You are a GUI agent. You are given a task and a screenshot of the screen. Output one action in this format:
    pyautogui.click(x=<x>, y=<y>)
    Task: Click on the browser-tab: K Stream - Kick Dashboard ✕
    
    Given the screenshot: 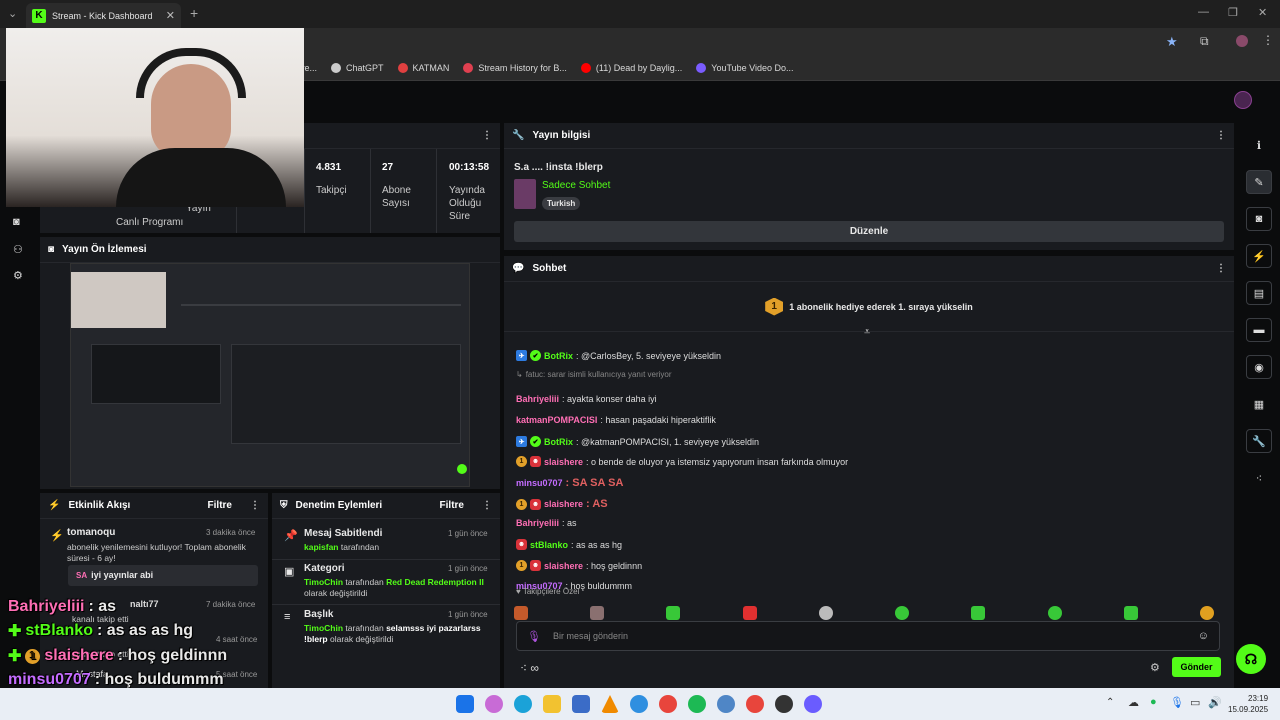 What is the action you would take?
    pyautogui.click(x=103, y=15)
    